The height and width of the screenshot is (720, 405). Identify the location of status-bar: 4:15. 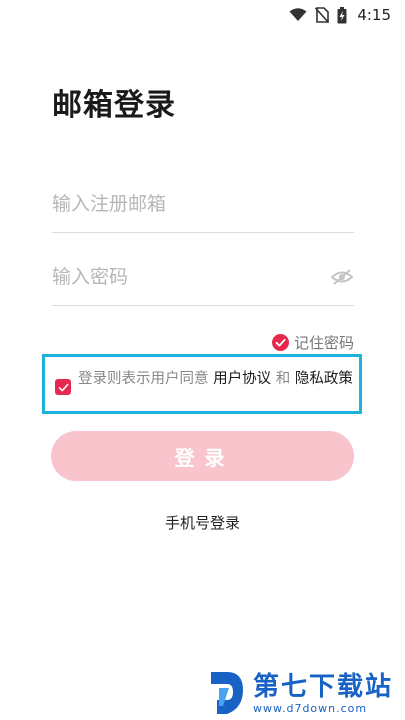
(202, 15).